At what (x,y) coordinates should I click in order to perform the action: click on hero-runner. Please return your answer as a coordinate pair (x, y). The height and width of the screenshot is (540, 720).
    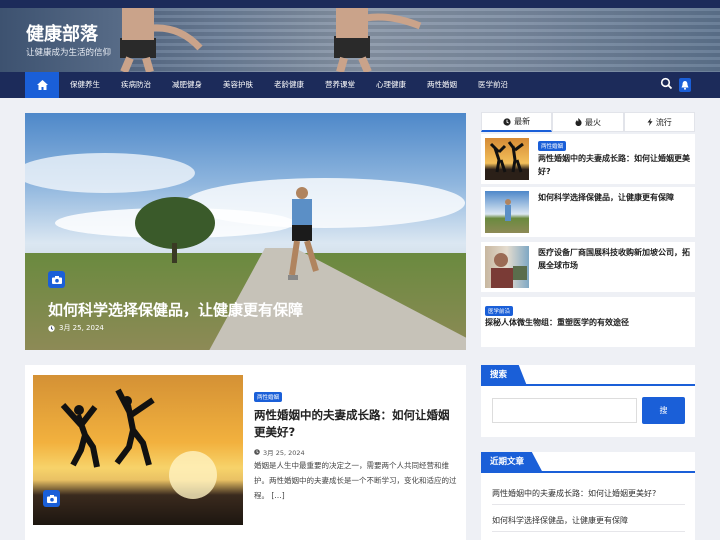
    Looking at the image, I should click on (303, 233).